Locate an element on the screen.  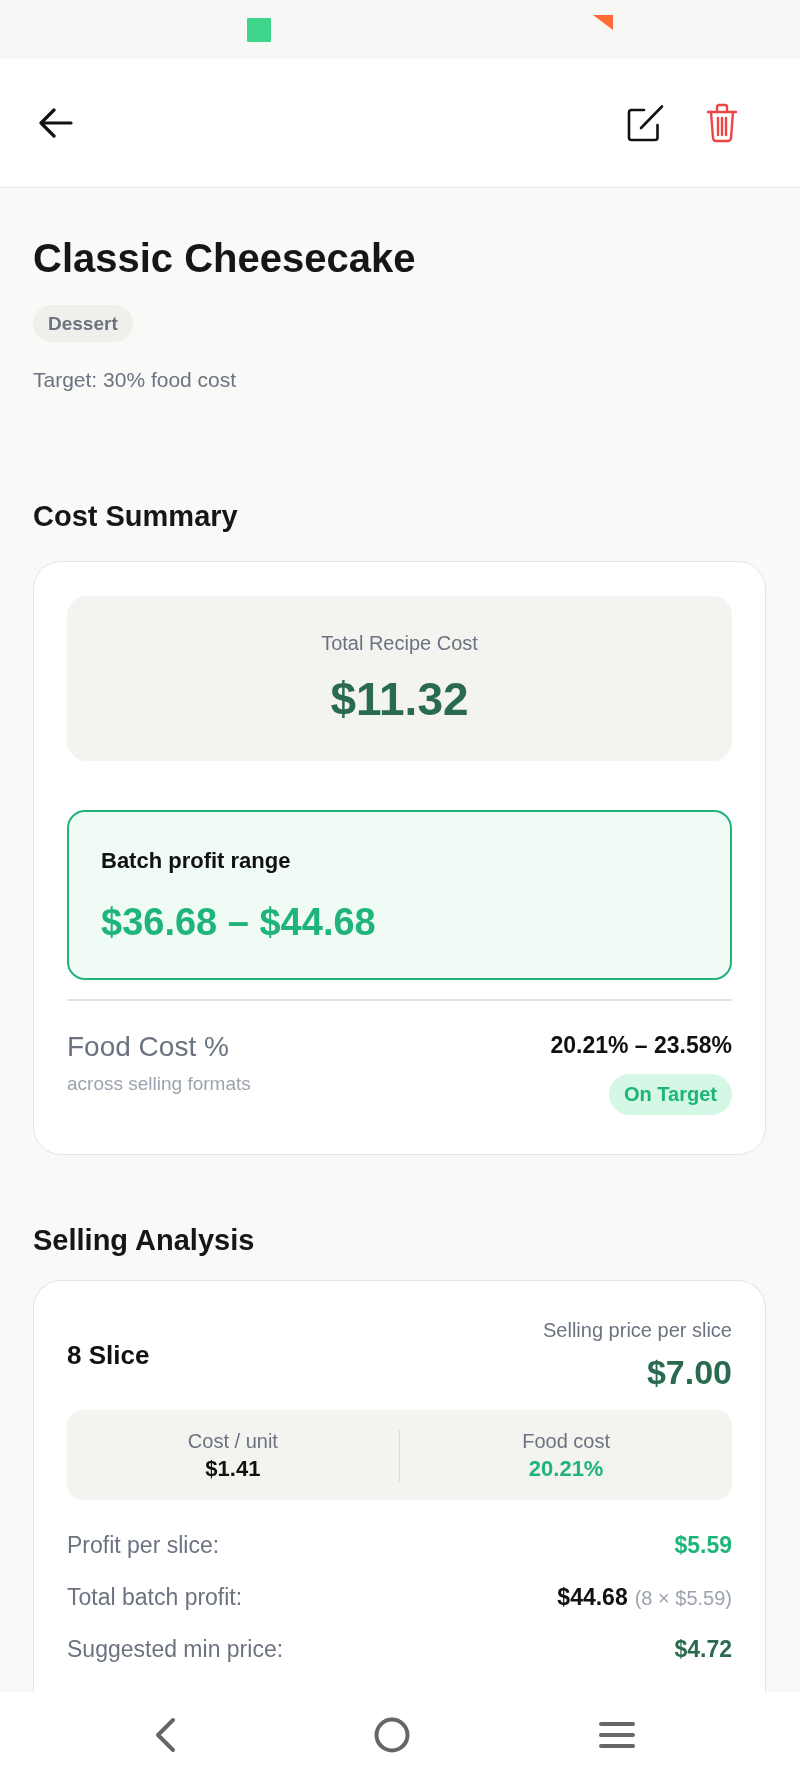
row-label: Profit per slice: is located at coordinates (143, 1545).